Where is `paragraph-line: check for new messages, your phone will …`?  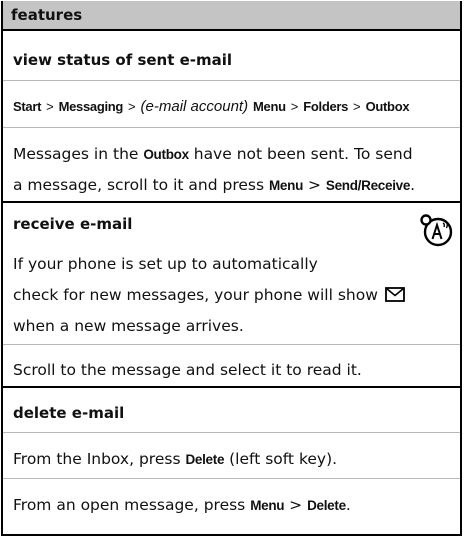 paragraph-line: check for new messages, your phone will … is located at coordinates (209, 295).